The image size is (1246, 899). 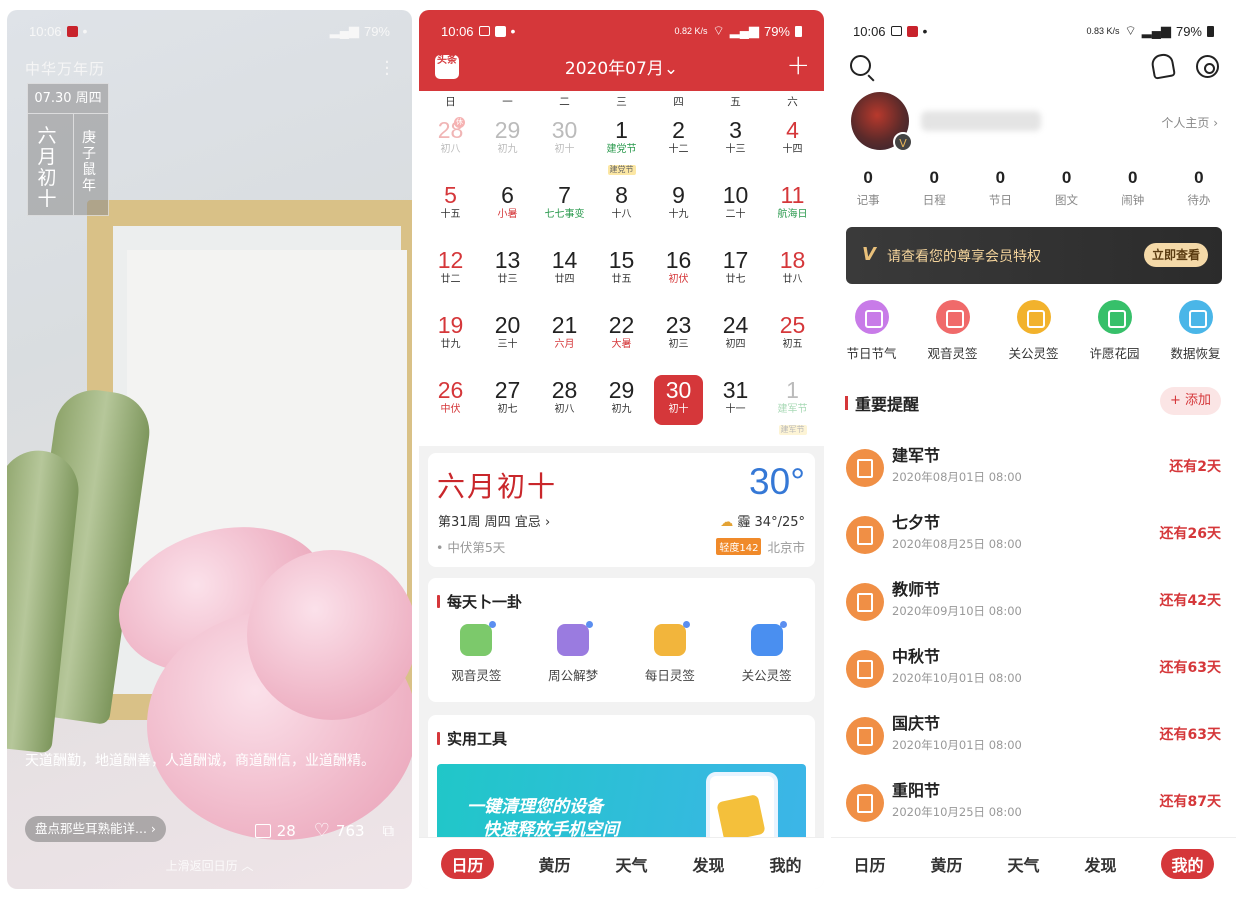 What do you see at coordinates (573, 652) in the screenshot?
I see `divination-item: 周公解梦` at bounding box center [573, 652].